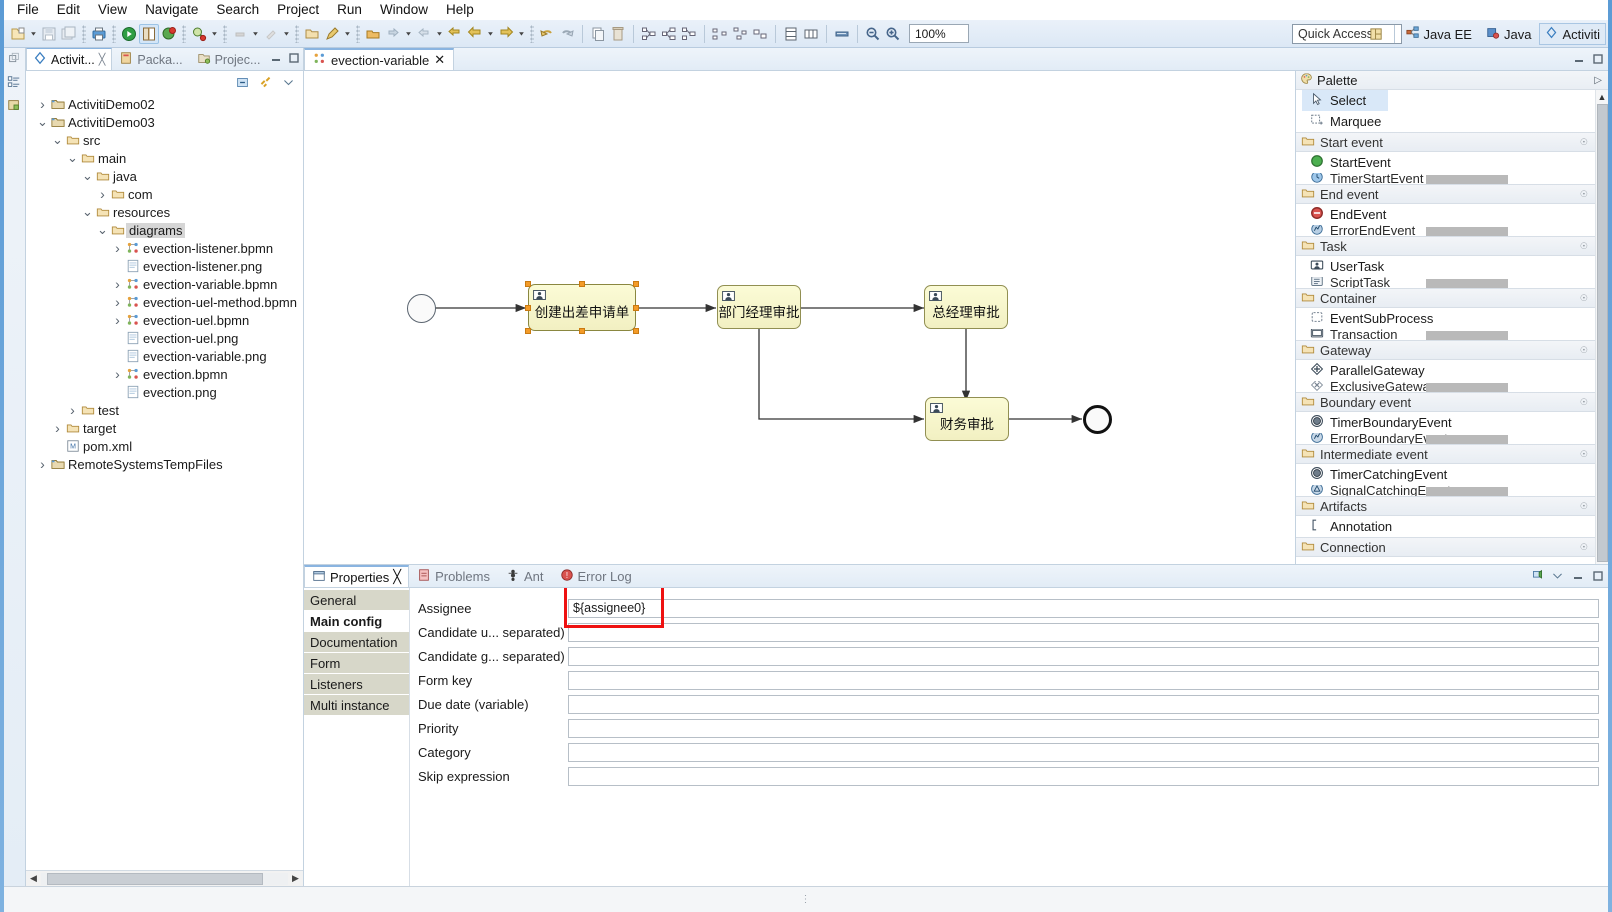  What do you see at coordinates (1445, 454) in the screenshot?
I see `palette-group-intermediate-event: Intermediate event ☉` at bounding box center [1445, 454].